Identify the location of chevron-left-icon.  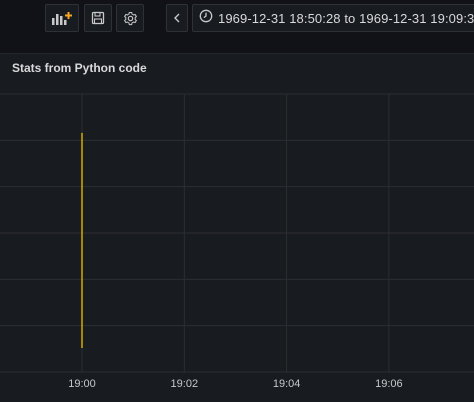
(177, 18).